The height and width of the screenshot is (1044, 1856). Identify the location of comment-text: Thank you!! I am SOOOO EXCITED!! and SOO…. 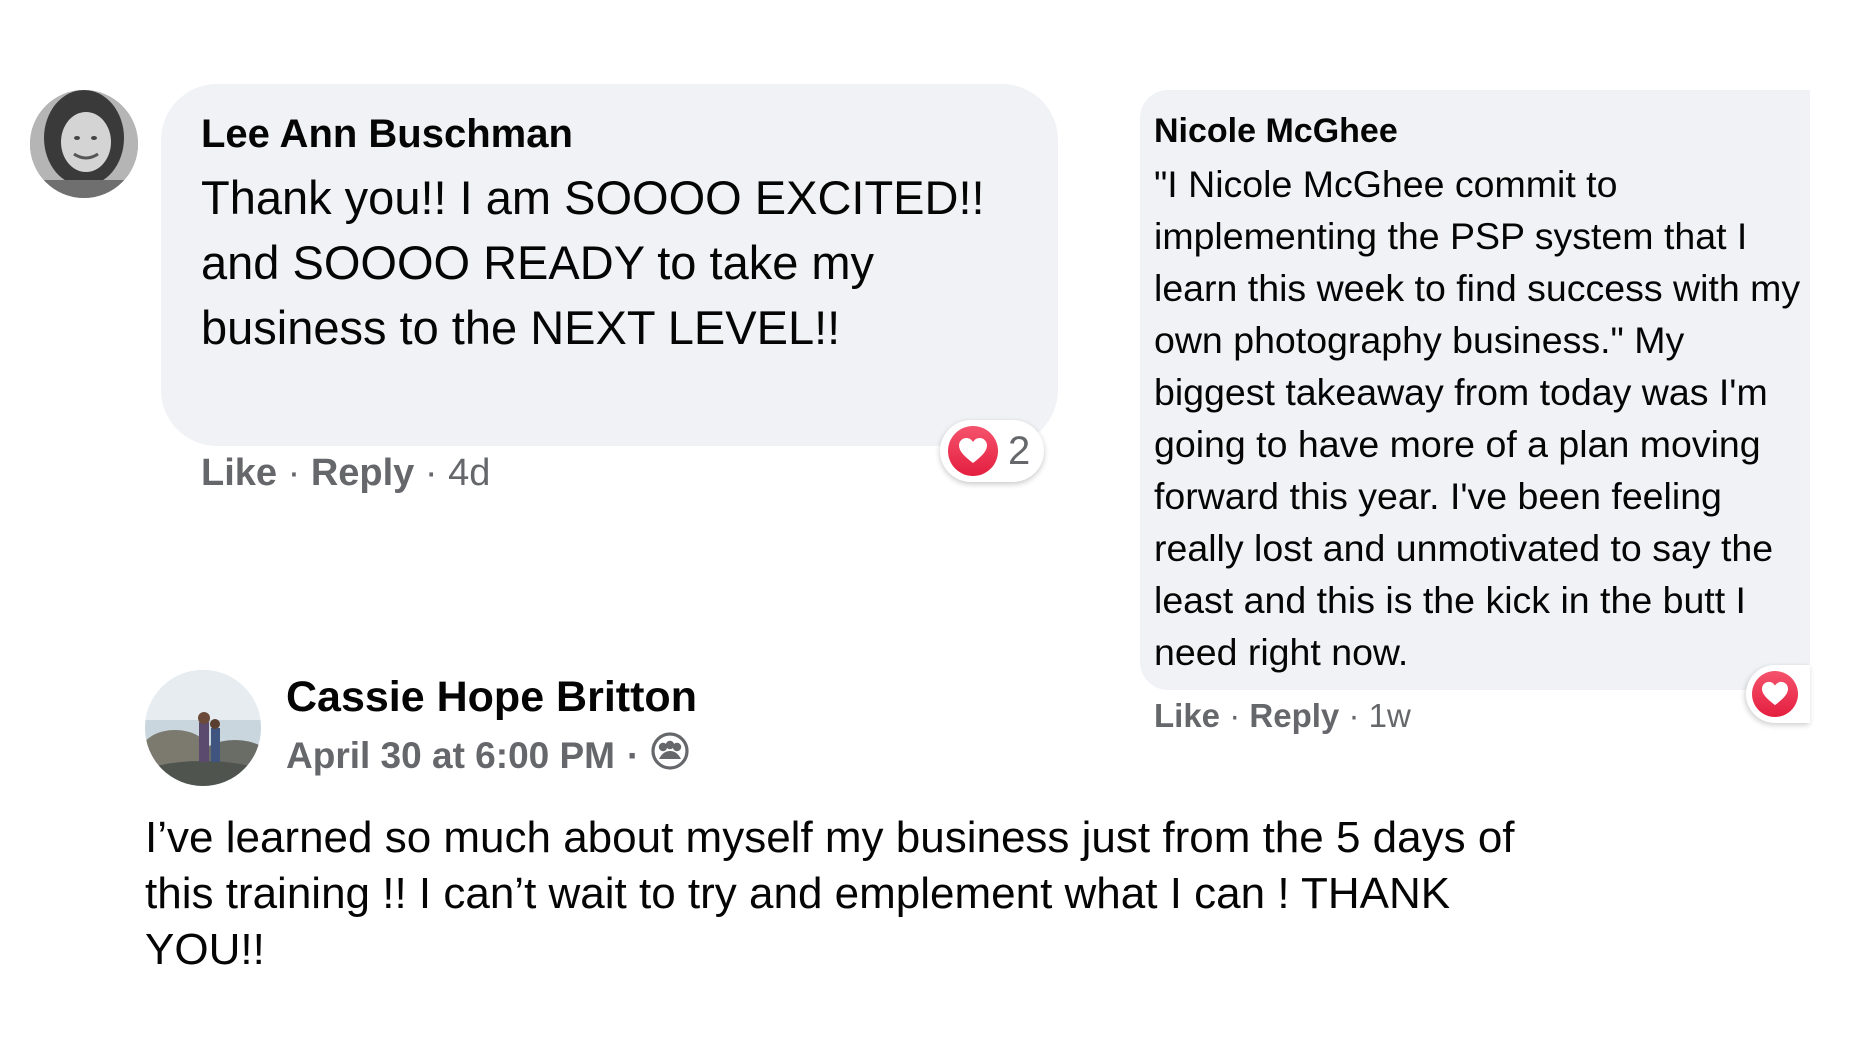
(593, 262).